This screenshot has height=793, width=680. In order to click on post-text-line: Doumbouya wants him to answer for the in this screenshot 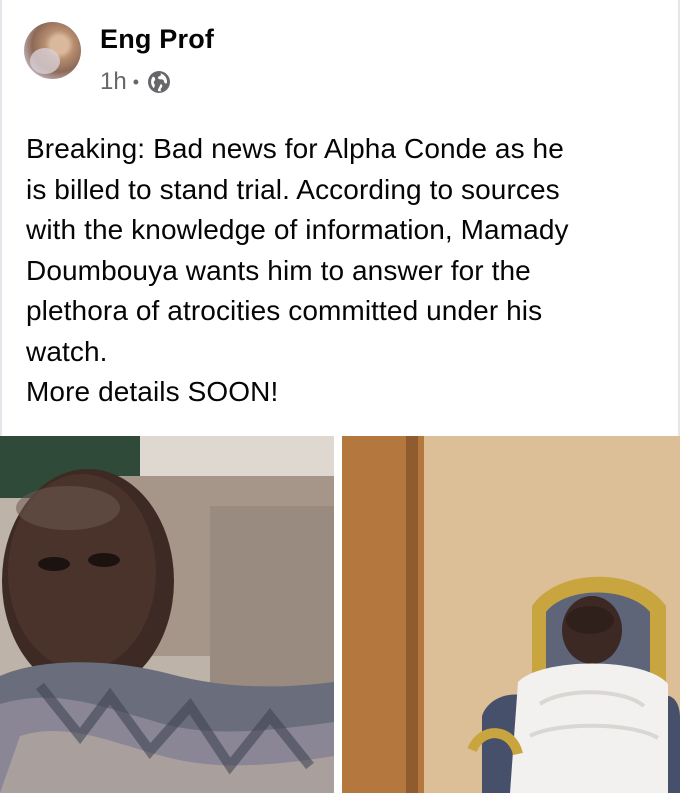, I will do `click(278, 270)`.